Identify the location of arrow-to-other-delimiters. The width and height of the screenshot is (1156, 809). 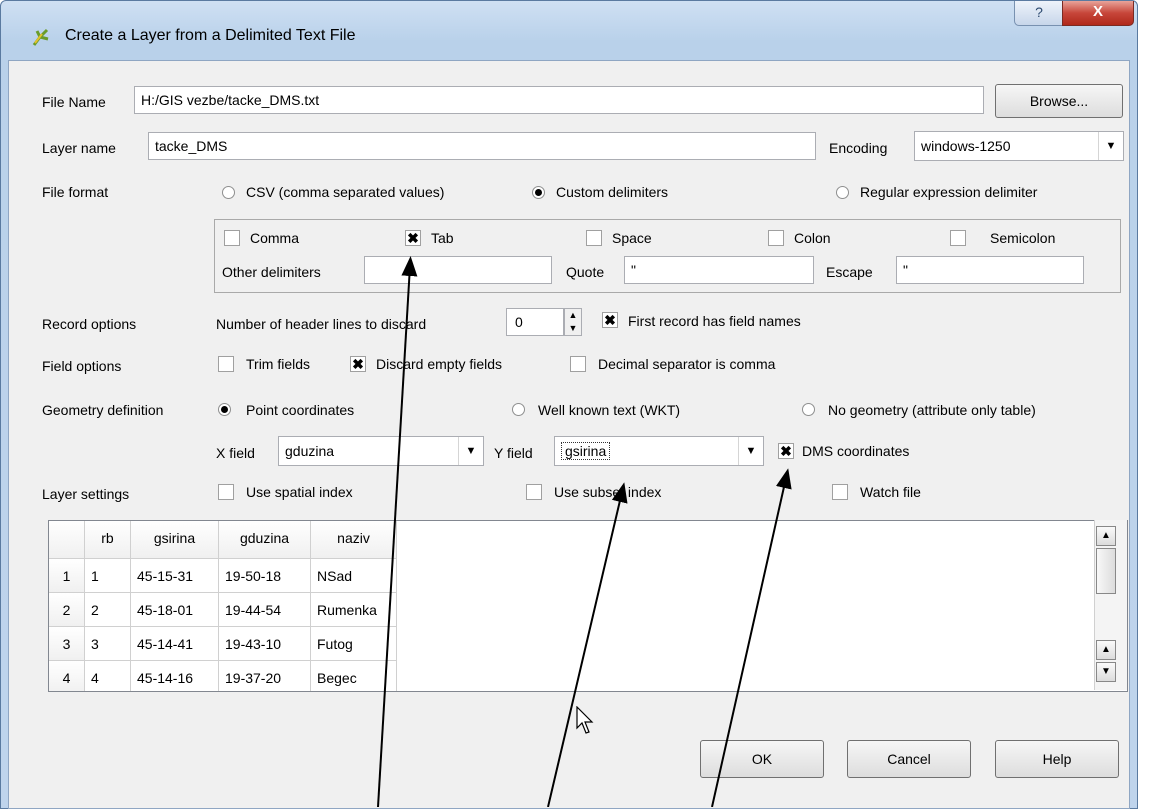
(397, 531).